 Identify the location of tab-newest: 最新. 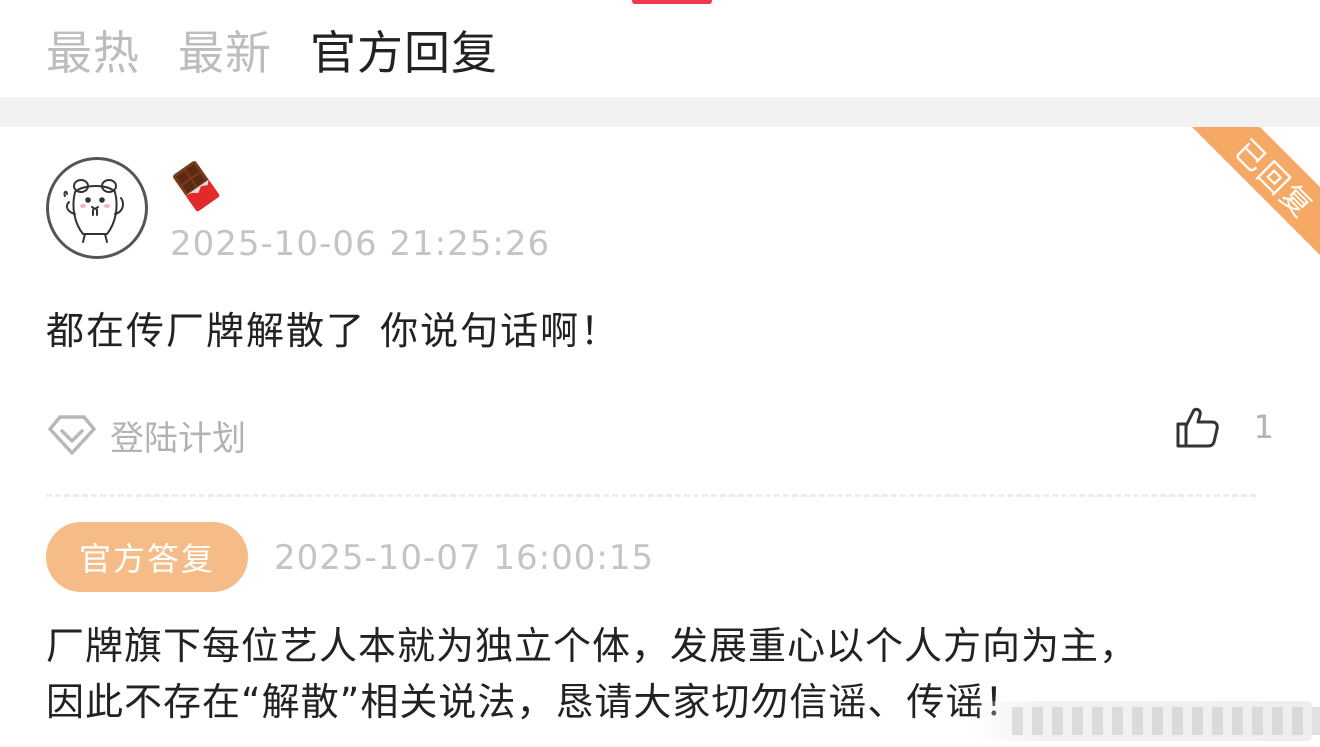
(225, 53).